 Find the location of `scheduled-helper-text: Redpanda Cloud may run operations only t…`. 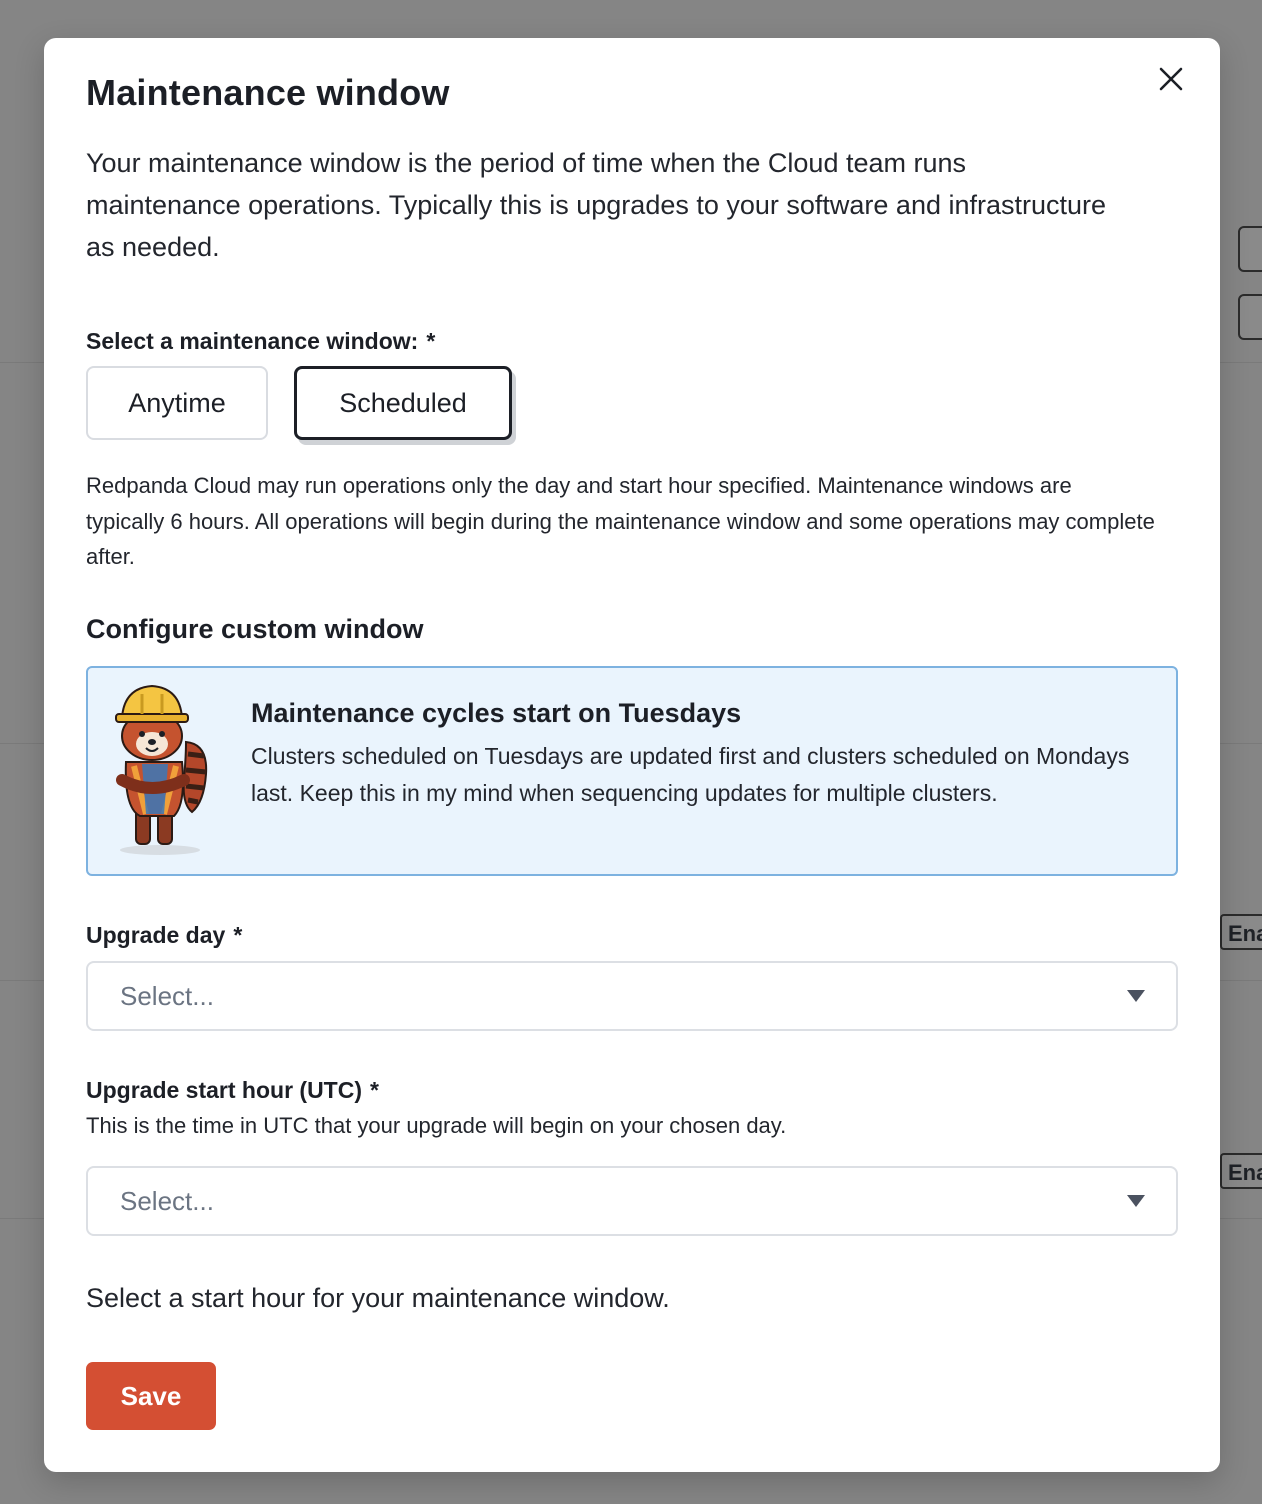

scheduled-helper-text: Redpanda Cloud may run operations only t… is located at coordinates (620, 521).